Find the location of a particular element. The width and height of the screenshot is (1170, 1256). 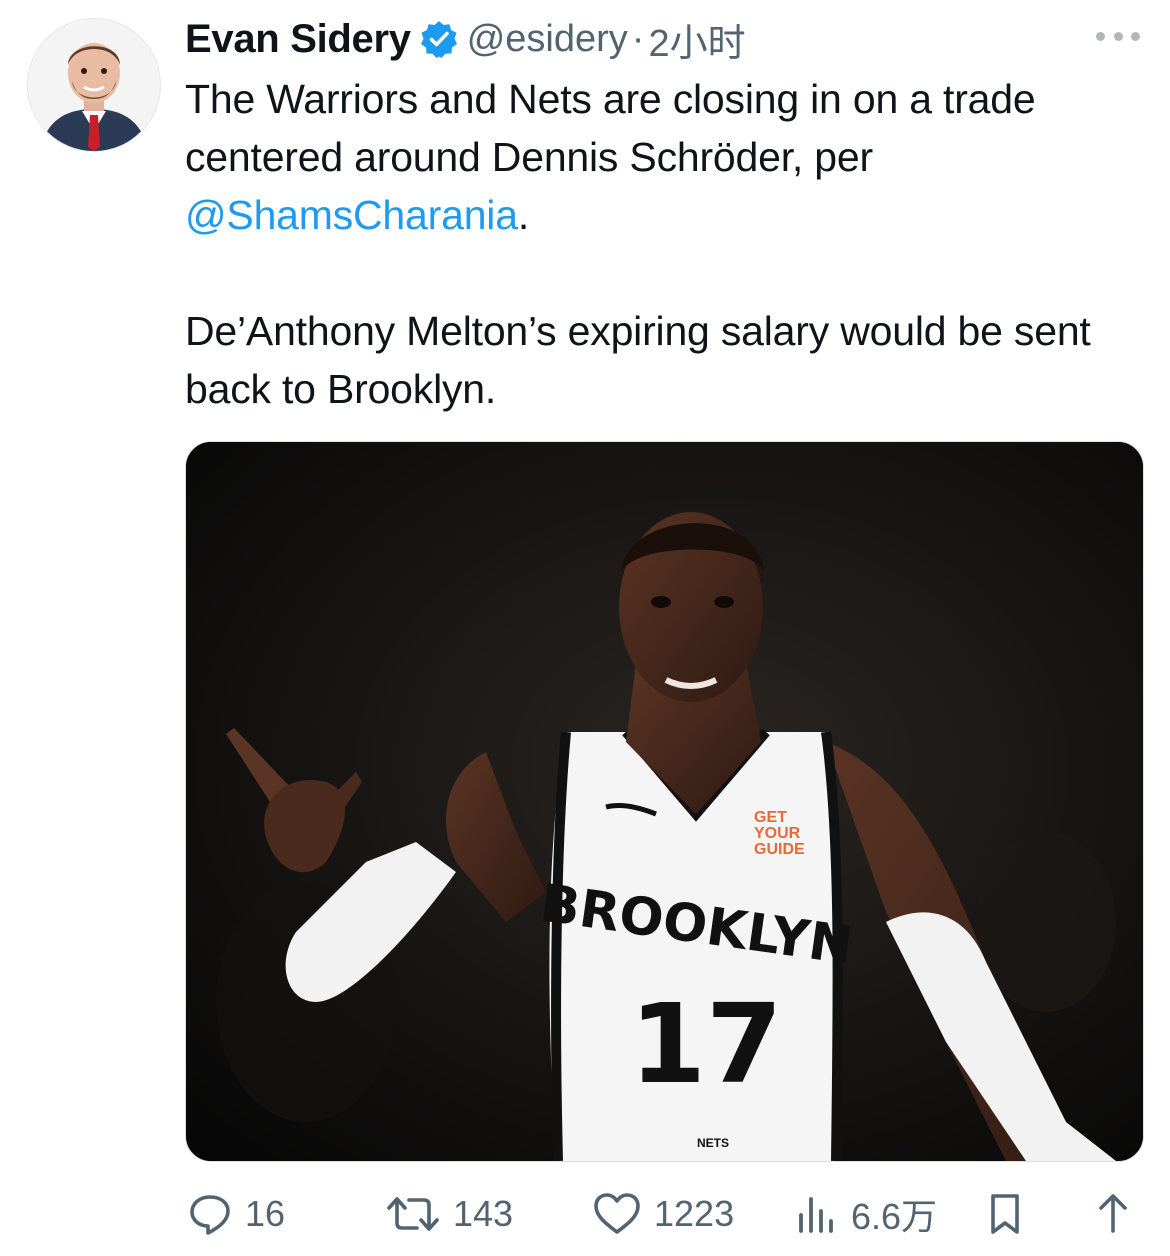

share-icon is located at coordinates (1113, 1213).